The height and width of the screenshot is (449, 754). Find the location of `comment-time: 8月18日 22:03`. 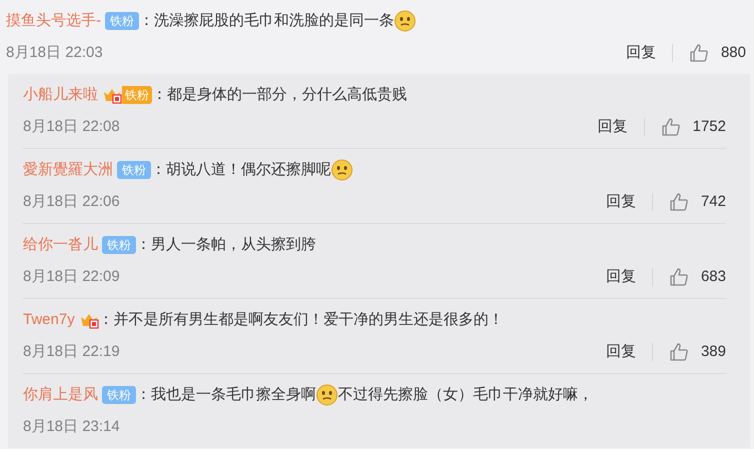

comment-time: 8月18日 22:03 is located at coordinates (54, 53).